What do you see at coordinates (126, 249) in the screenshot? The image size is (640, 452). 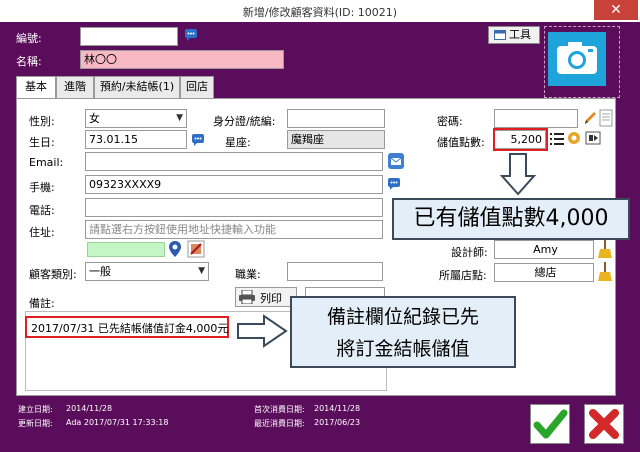 I see `address-extra-field` at bounding box center [126, 249].